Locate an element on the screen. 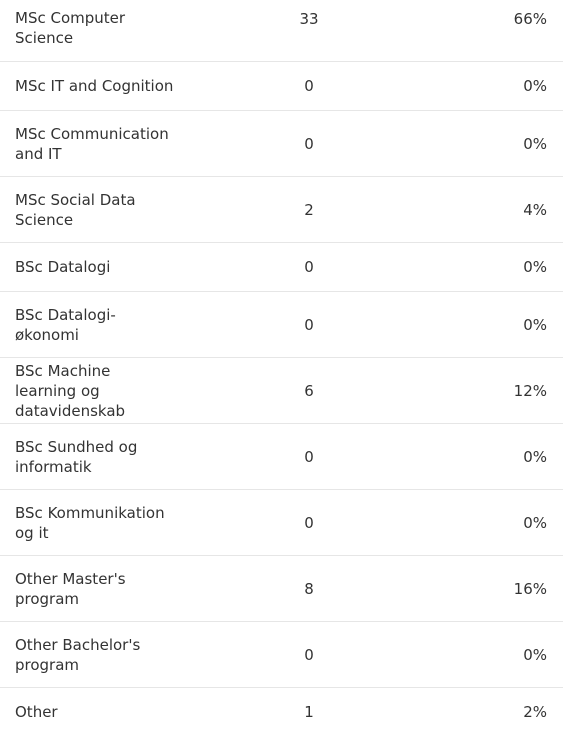 The image size is (563, 736). response-count: 2 is located at coordinates (309, 209).